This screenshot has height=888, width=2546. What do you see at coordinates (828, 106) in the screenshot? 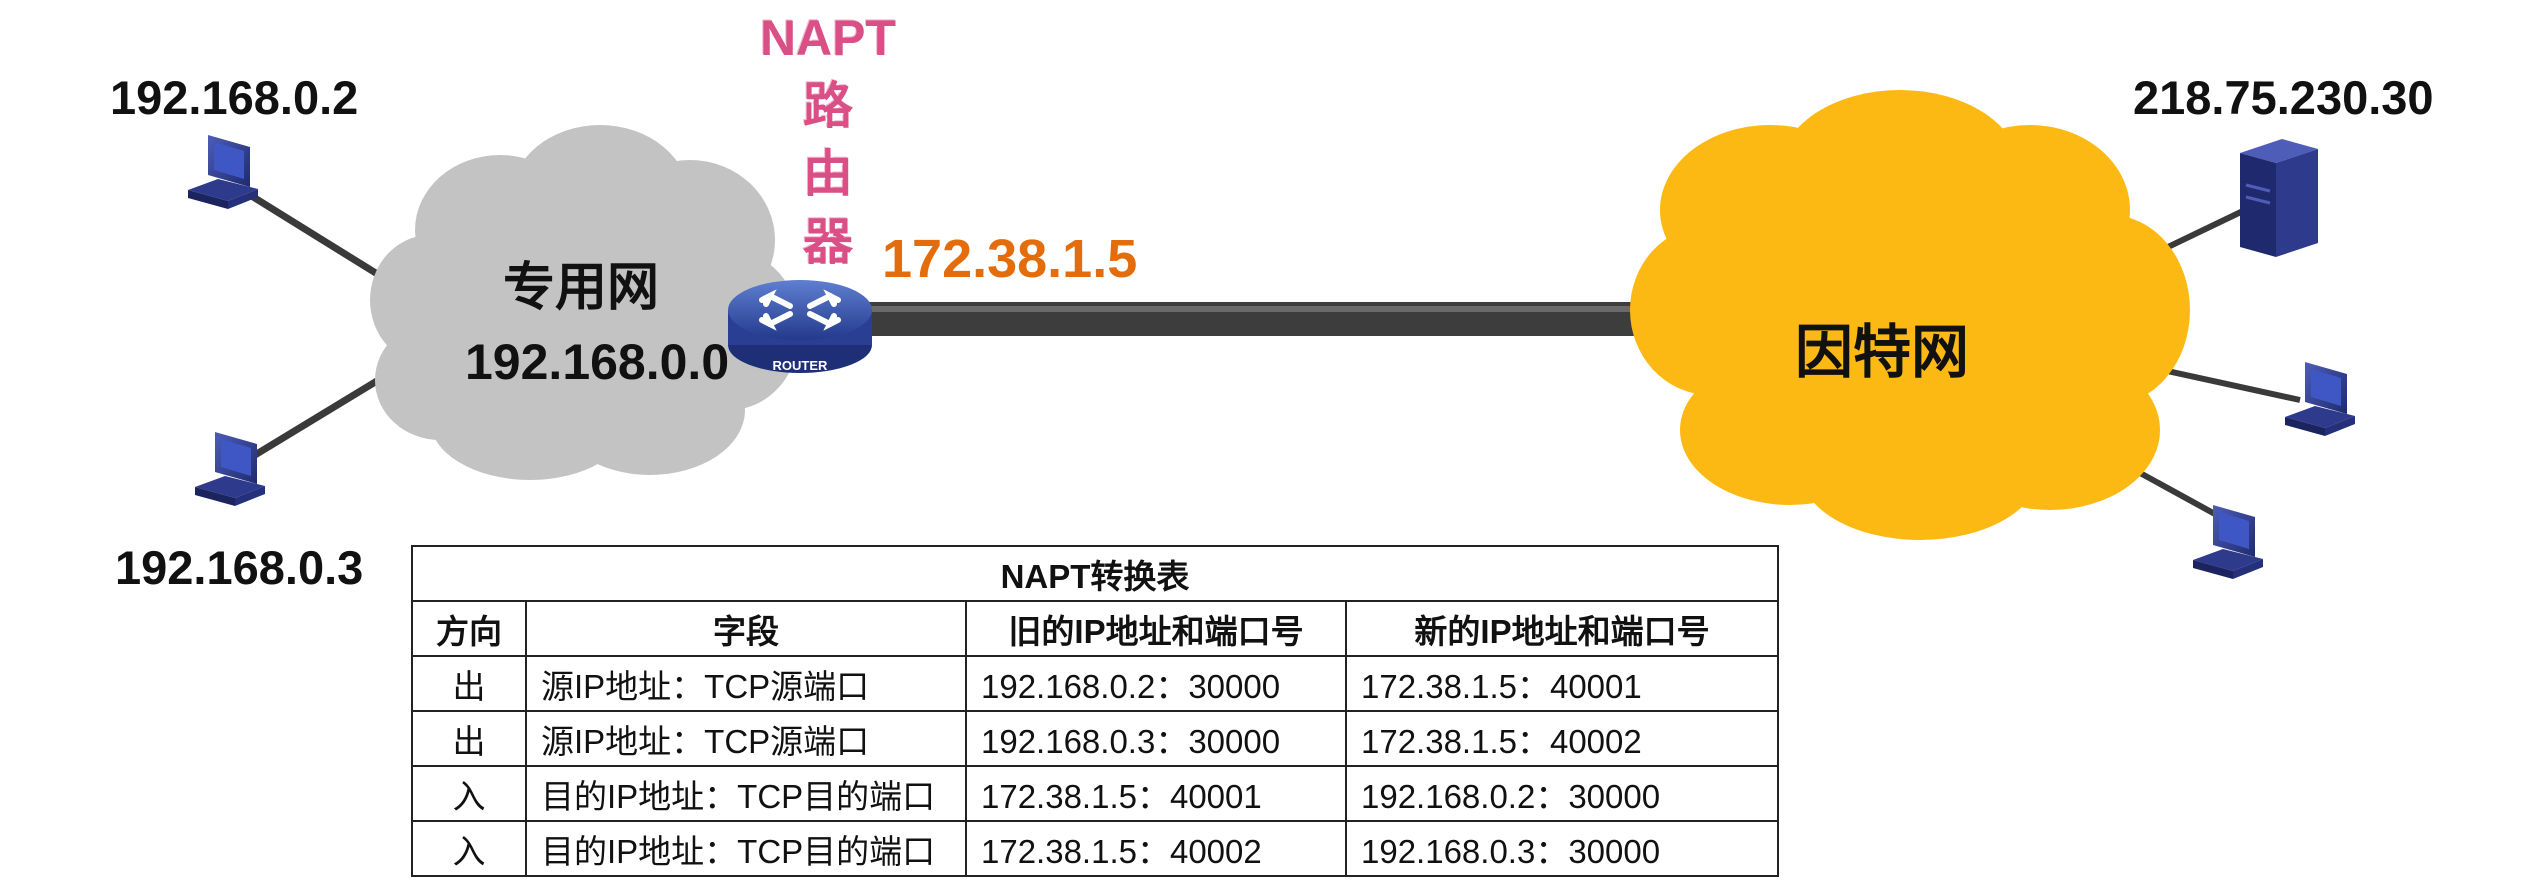
I see `router-title-line: 路` at bounding box center [828, 106].